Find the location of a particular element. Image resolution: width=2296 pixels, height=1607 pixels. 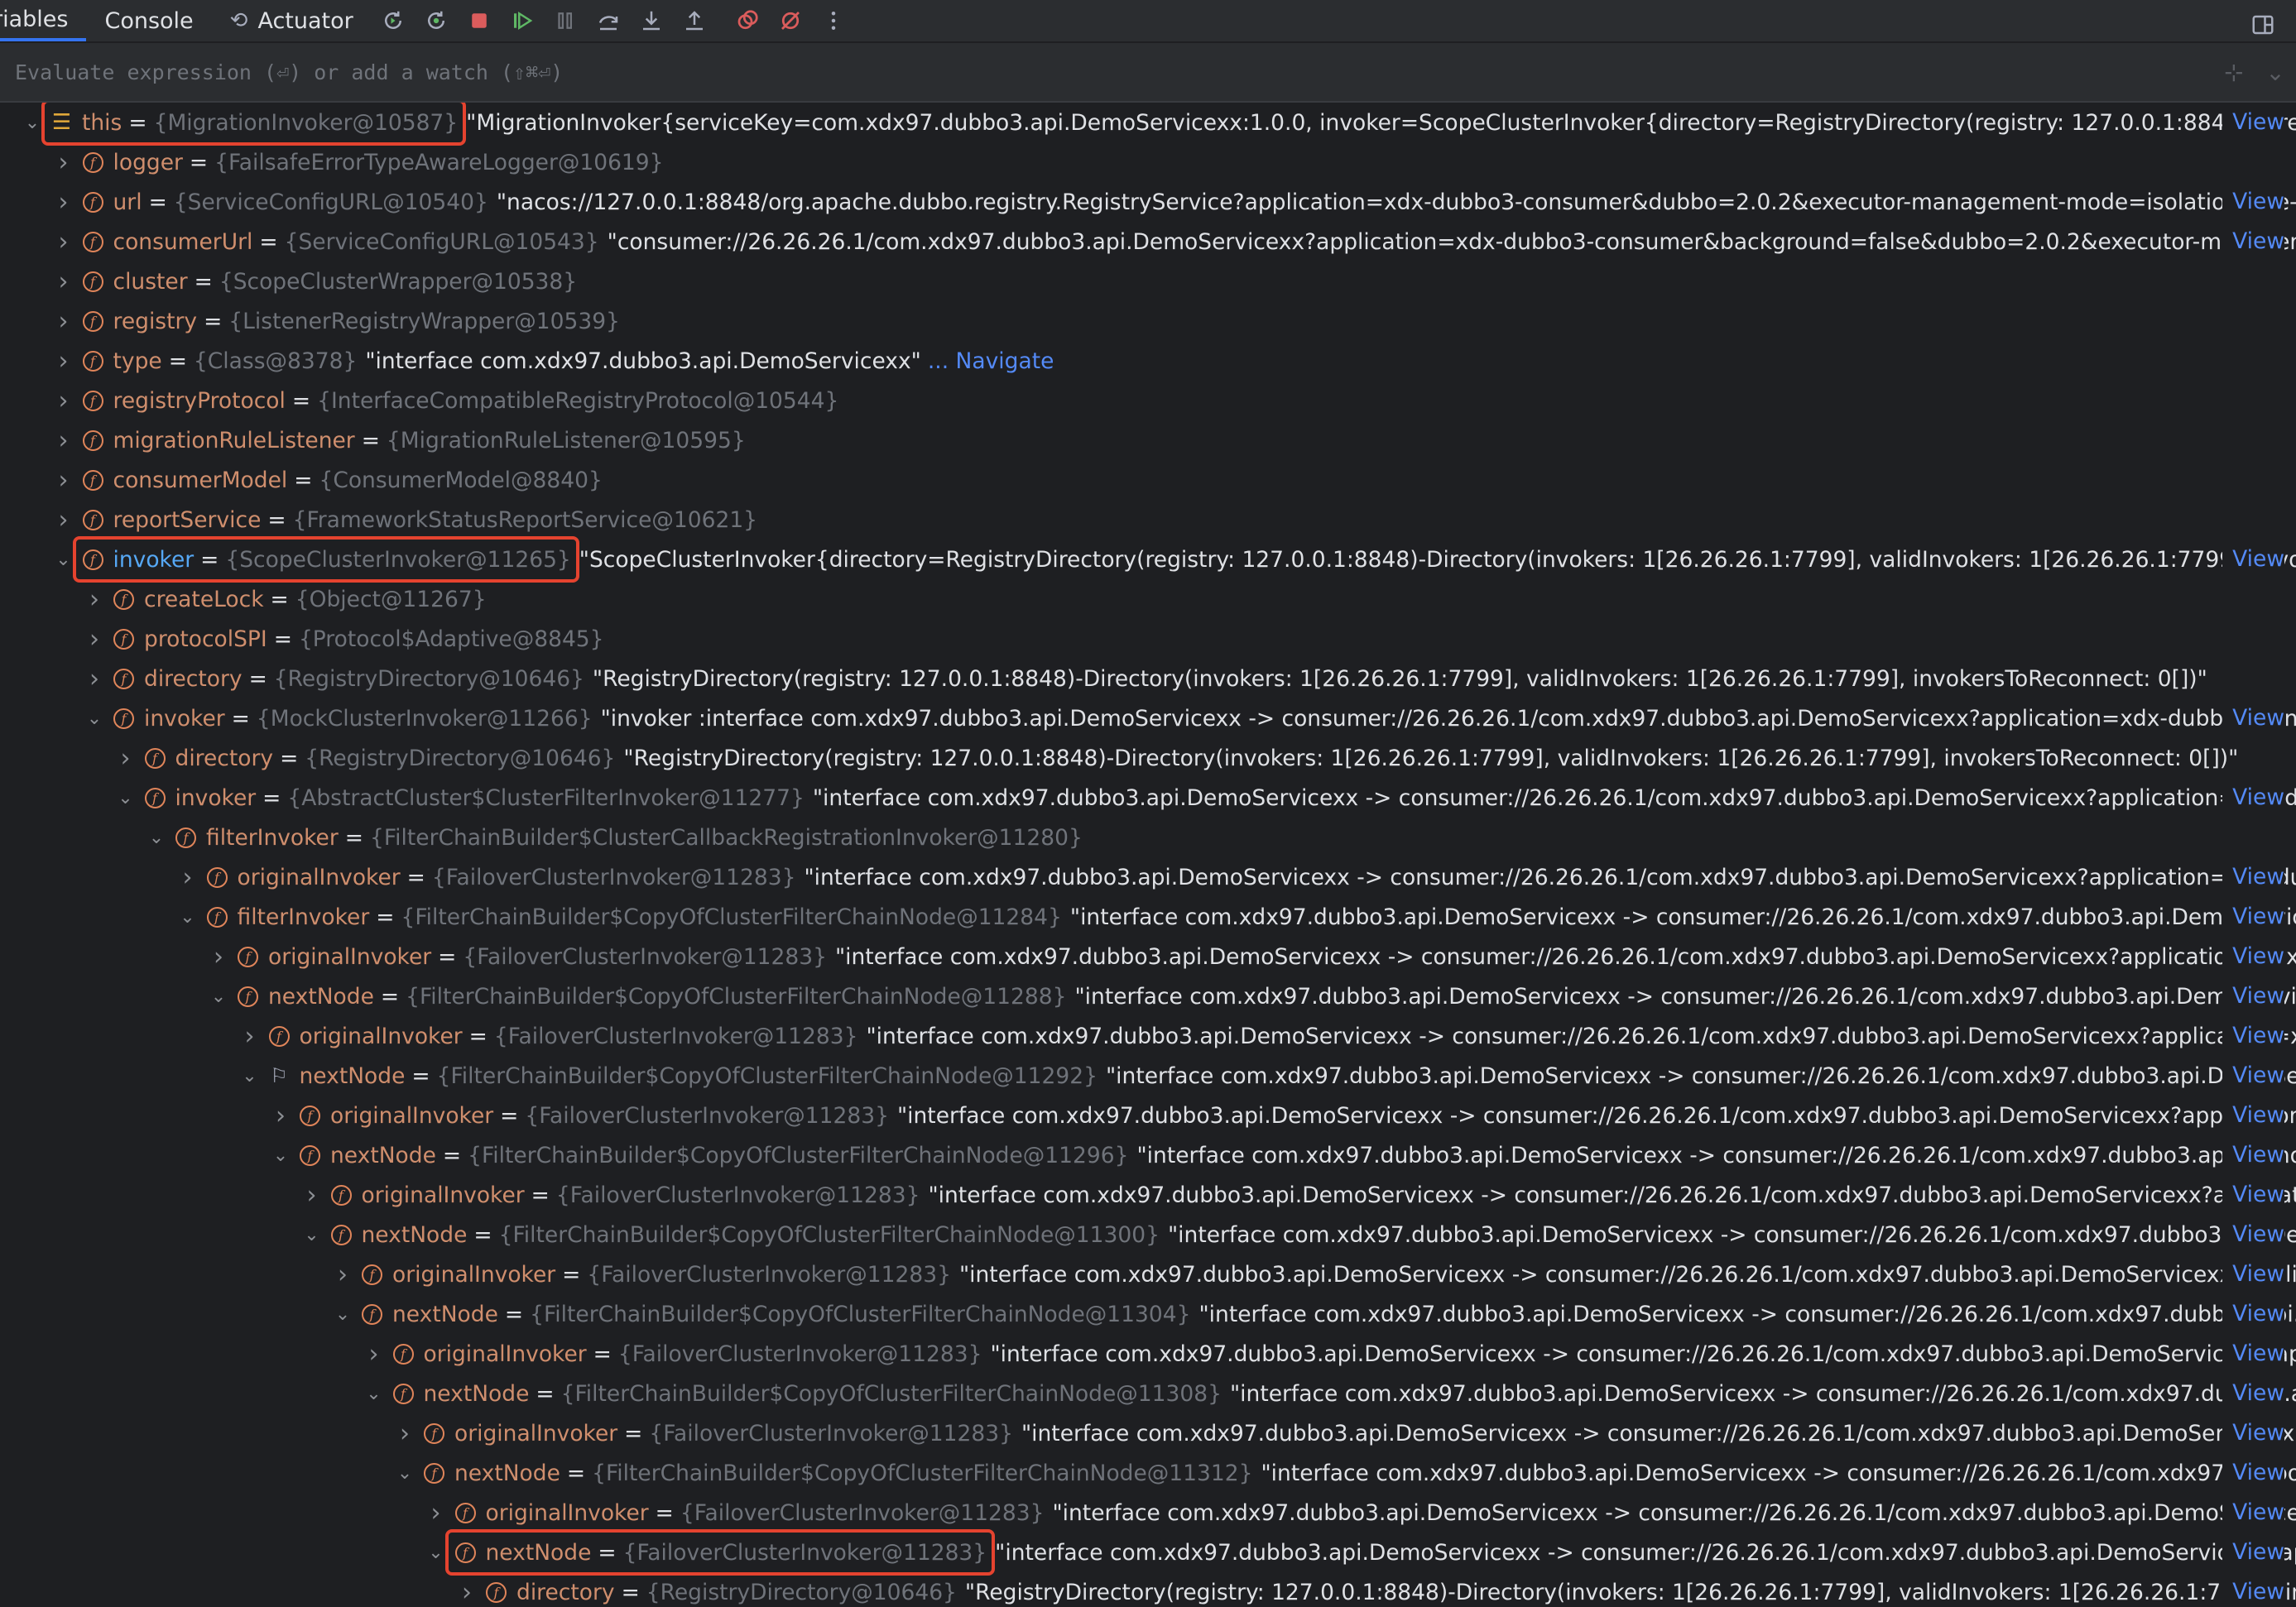

tree-row: › f protocolSPI = {Protocol$Adaptive@8845} is located at coordinates (1148, 639).